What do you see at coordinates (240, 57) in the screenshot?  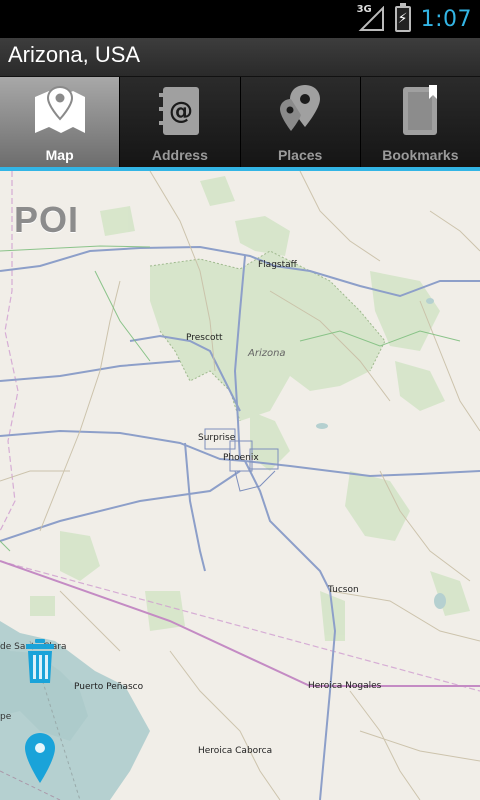 I see `title-bar: Arizona, USA` at bounding box center [240, 57].